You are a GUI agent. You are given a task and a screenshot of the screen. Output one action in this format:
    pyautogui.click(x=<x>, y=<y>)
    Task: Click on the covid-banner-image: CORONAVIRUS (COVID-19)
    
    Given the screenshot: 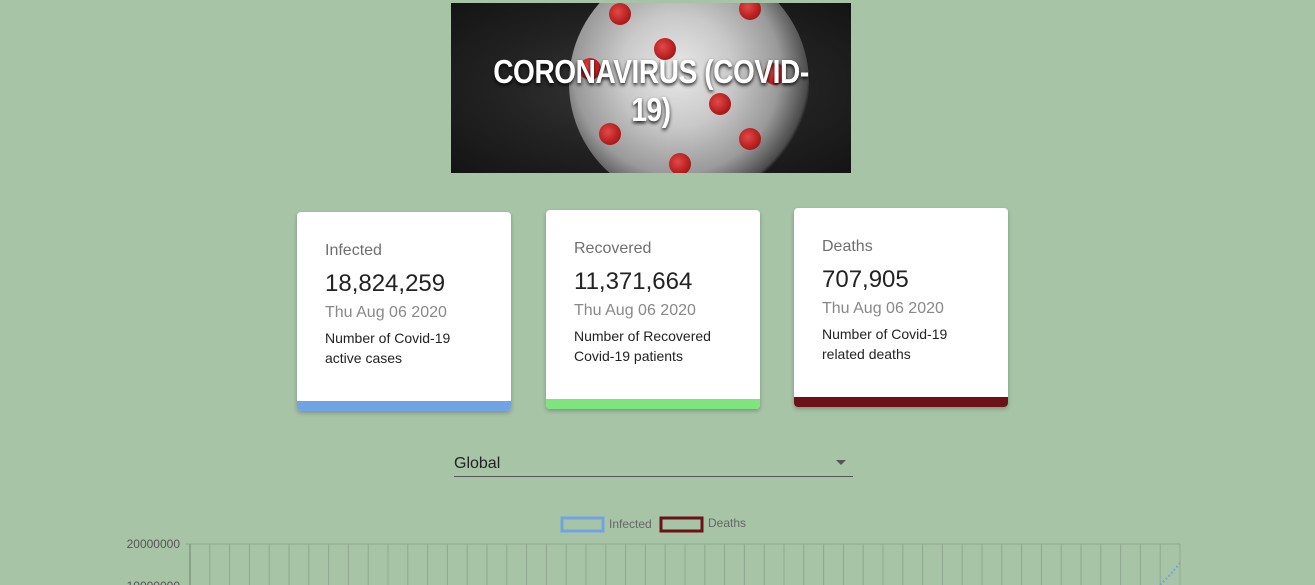 What is the action you would take?
    pyautogui.click(x=651, y=88)
    